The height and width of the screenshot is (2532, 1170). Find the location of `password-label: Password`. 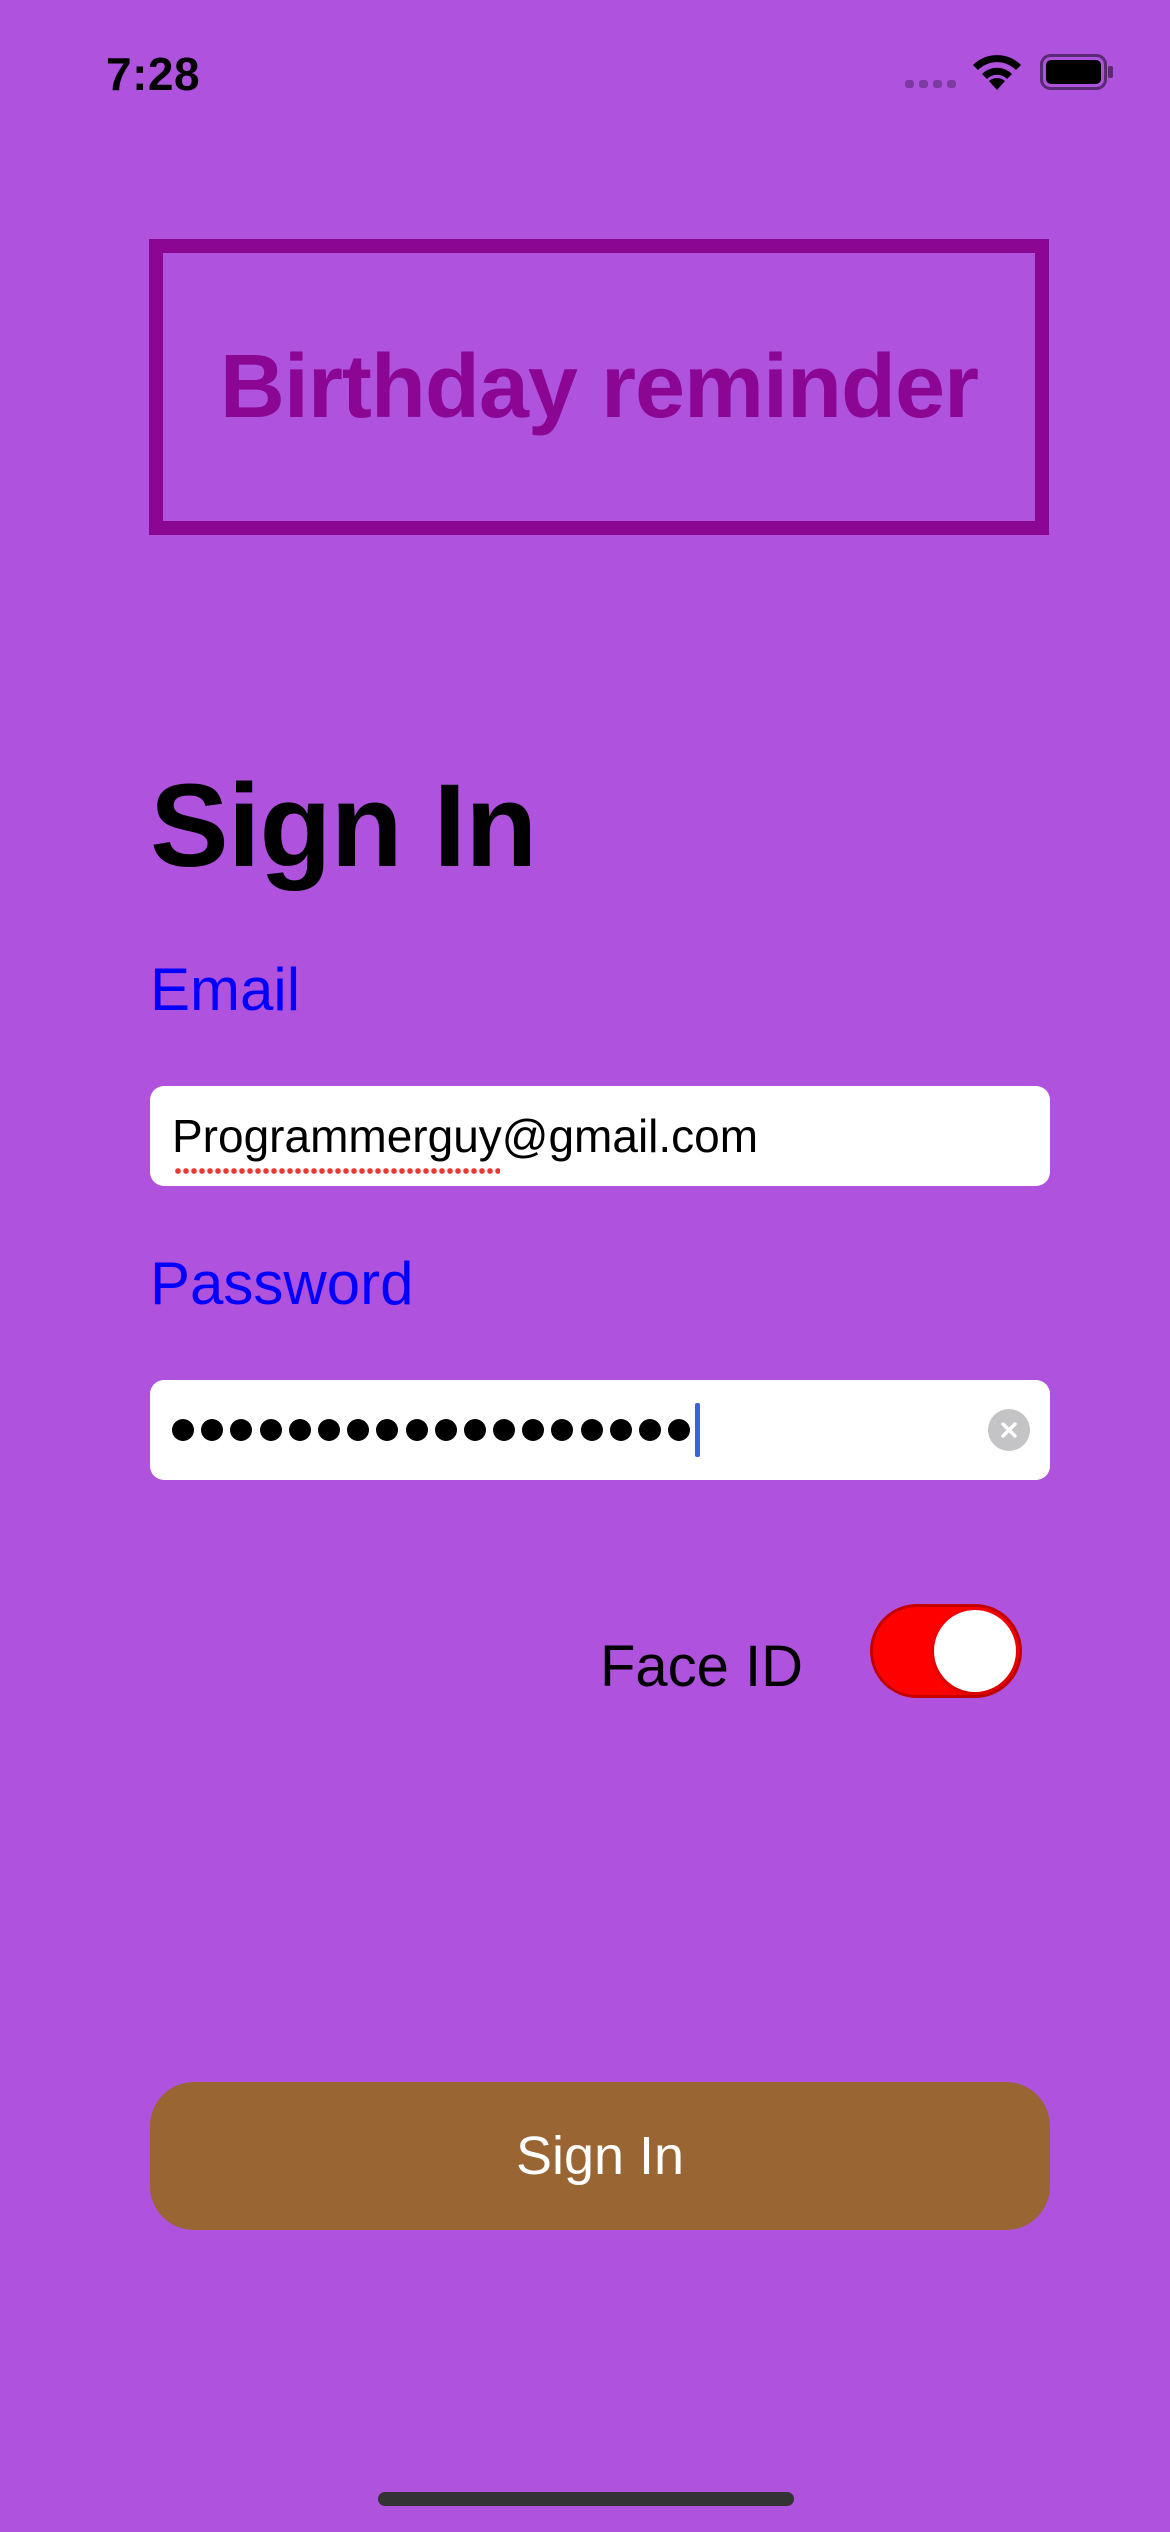

password-label: Password is located at coordinates (282, 1283).